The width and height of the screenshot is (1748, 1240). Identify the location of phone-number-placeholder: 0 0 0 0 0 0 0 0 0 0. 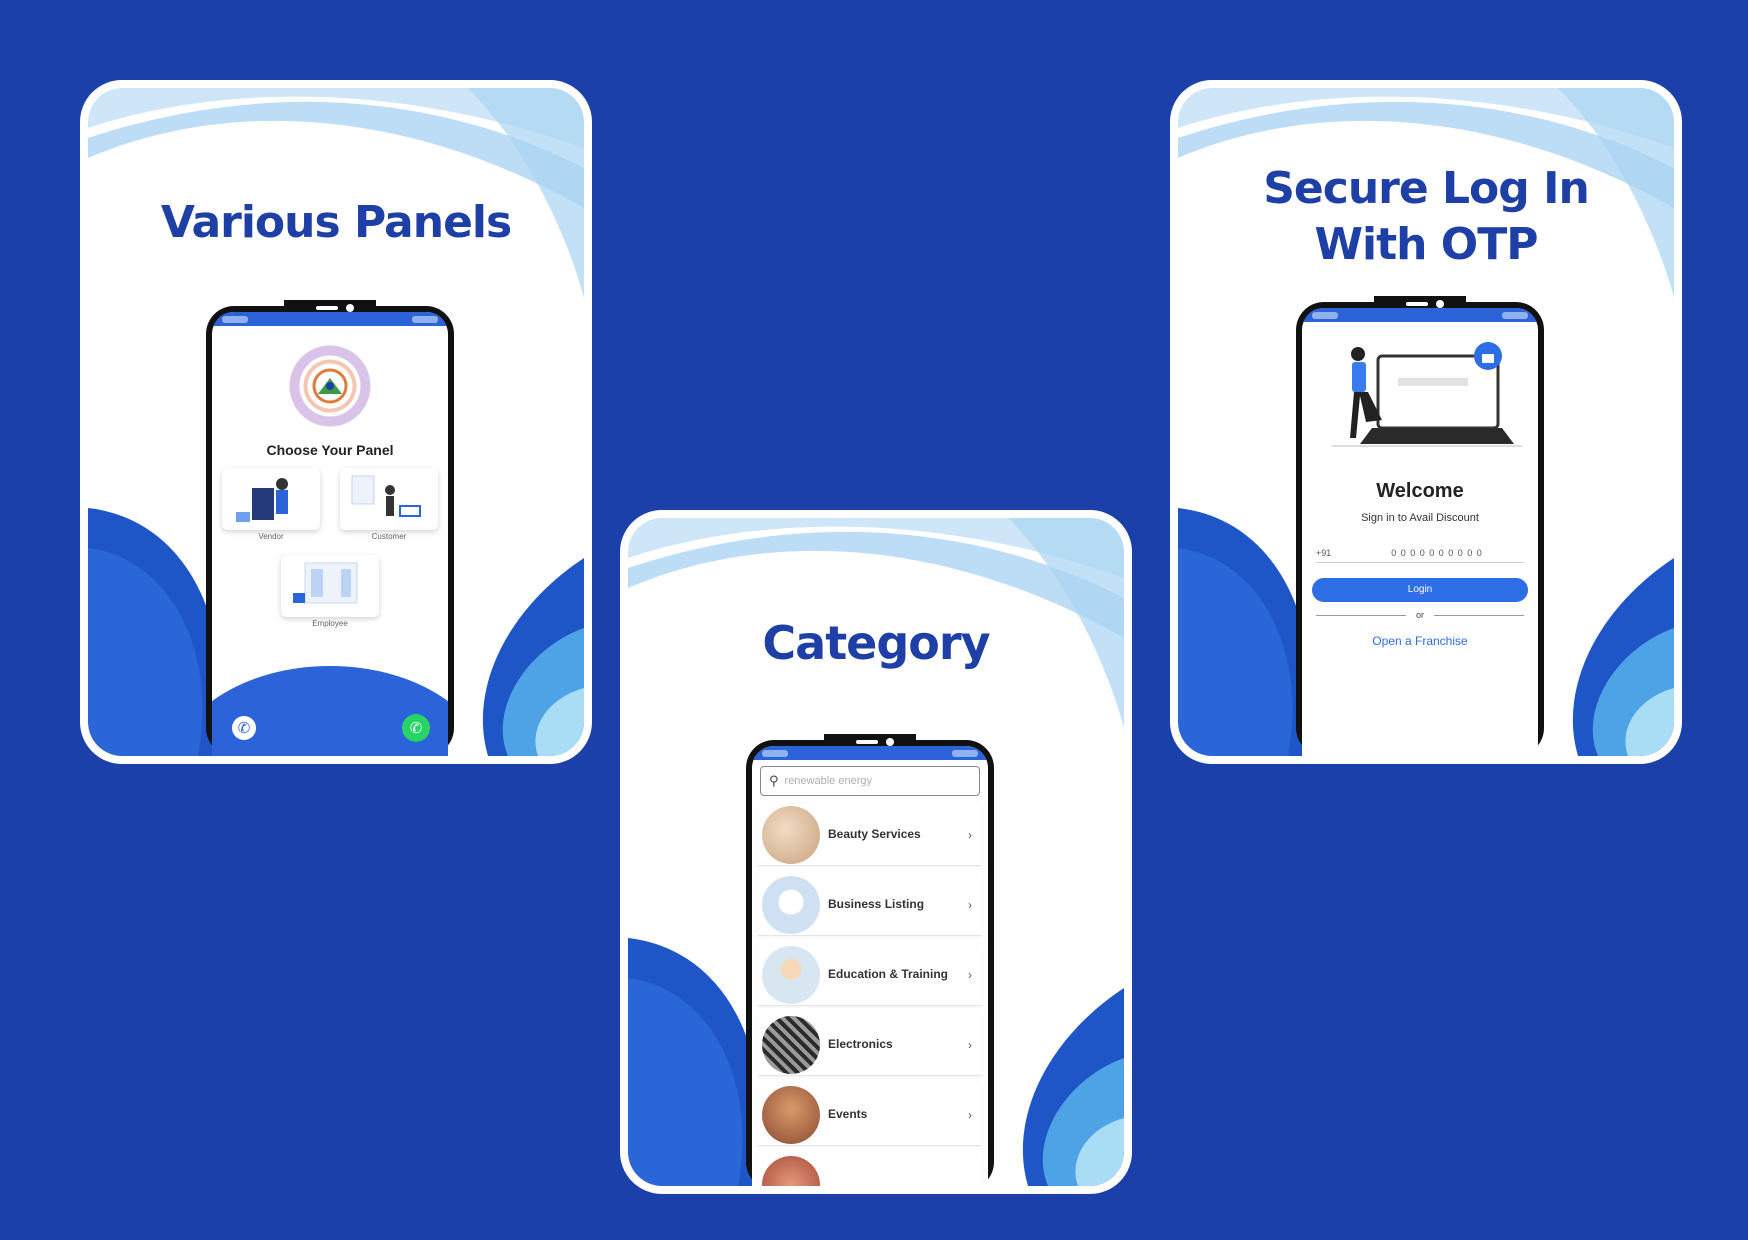
(1437, 553).